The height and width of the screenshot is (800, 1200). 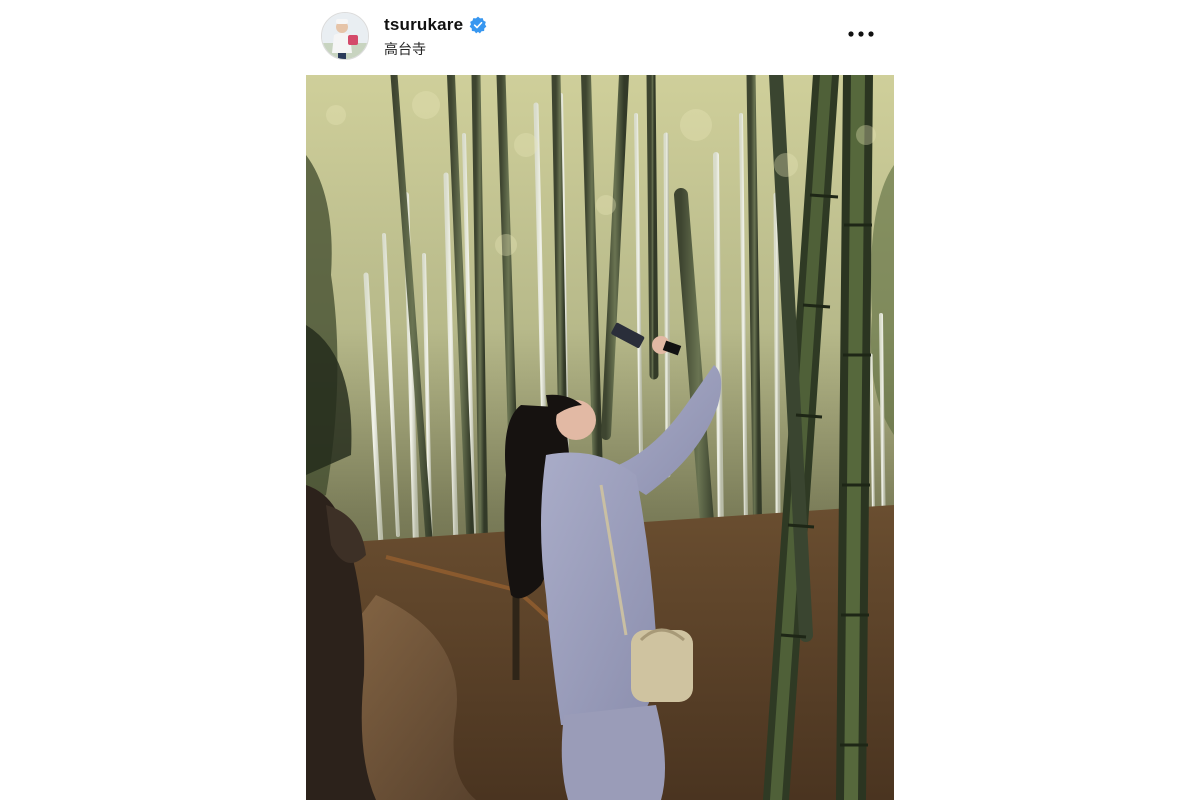 I want to click on avatar-image, so click(x=345, y=36).